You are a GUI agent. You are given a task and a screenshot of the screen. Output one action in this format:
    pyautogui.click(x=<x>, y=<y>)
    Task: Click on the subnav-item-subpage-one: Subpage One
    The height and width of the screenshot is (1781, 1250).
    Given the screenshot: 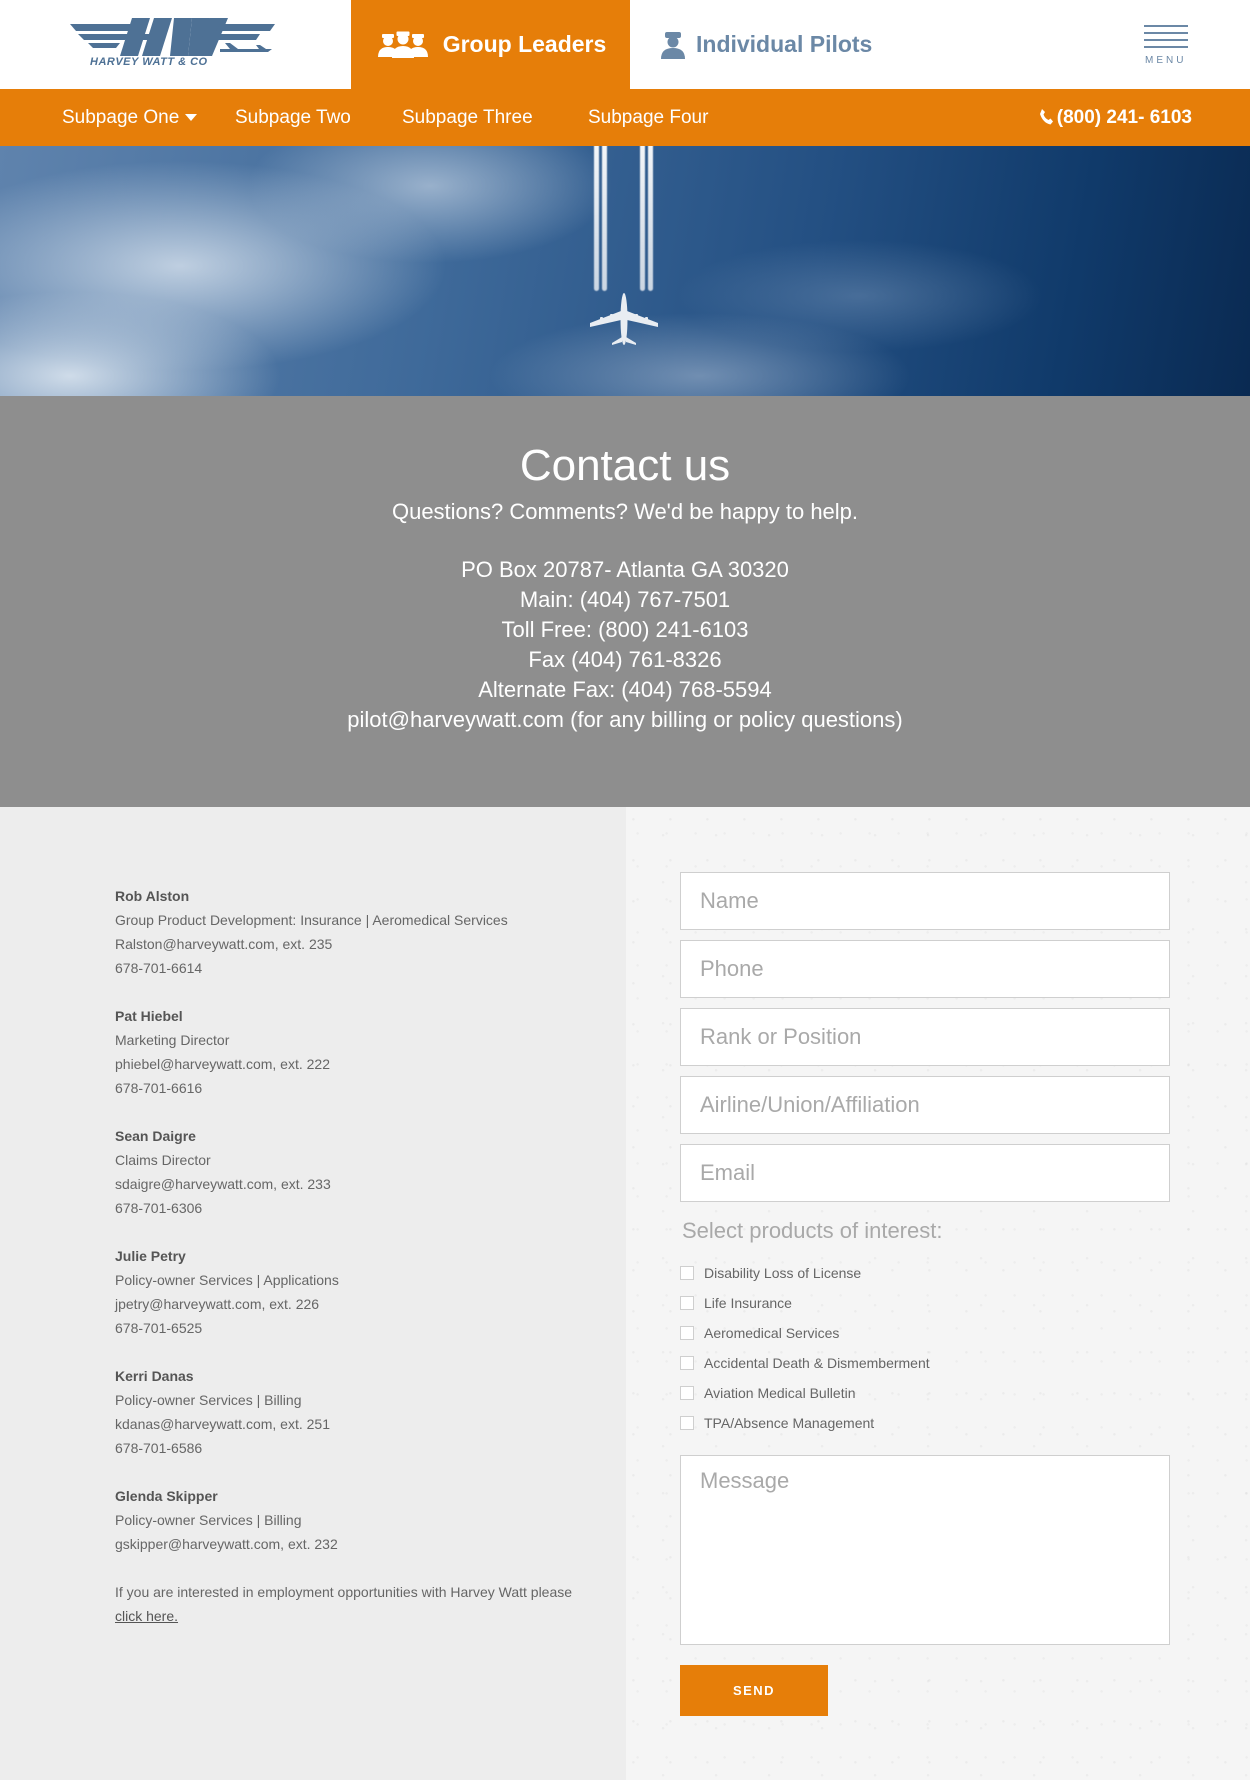 What is the action you would take?
    pyautogui.click(x=130, y=117)
    